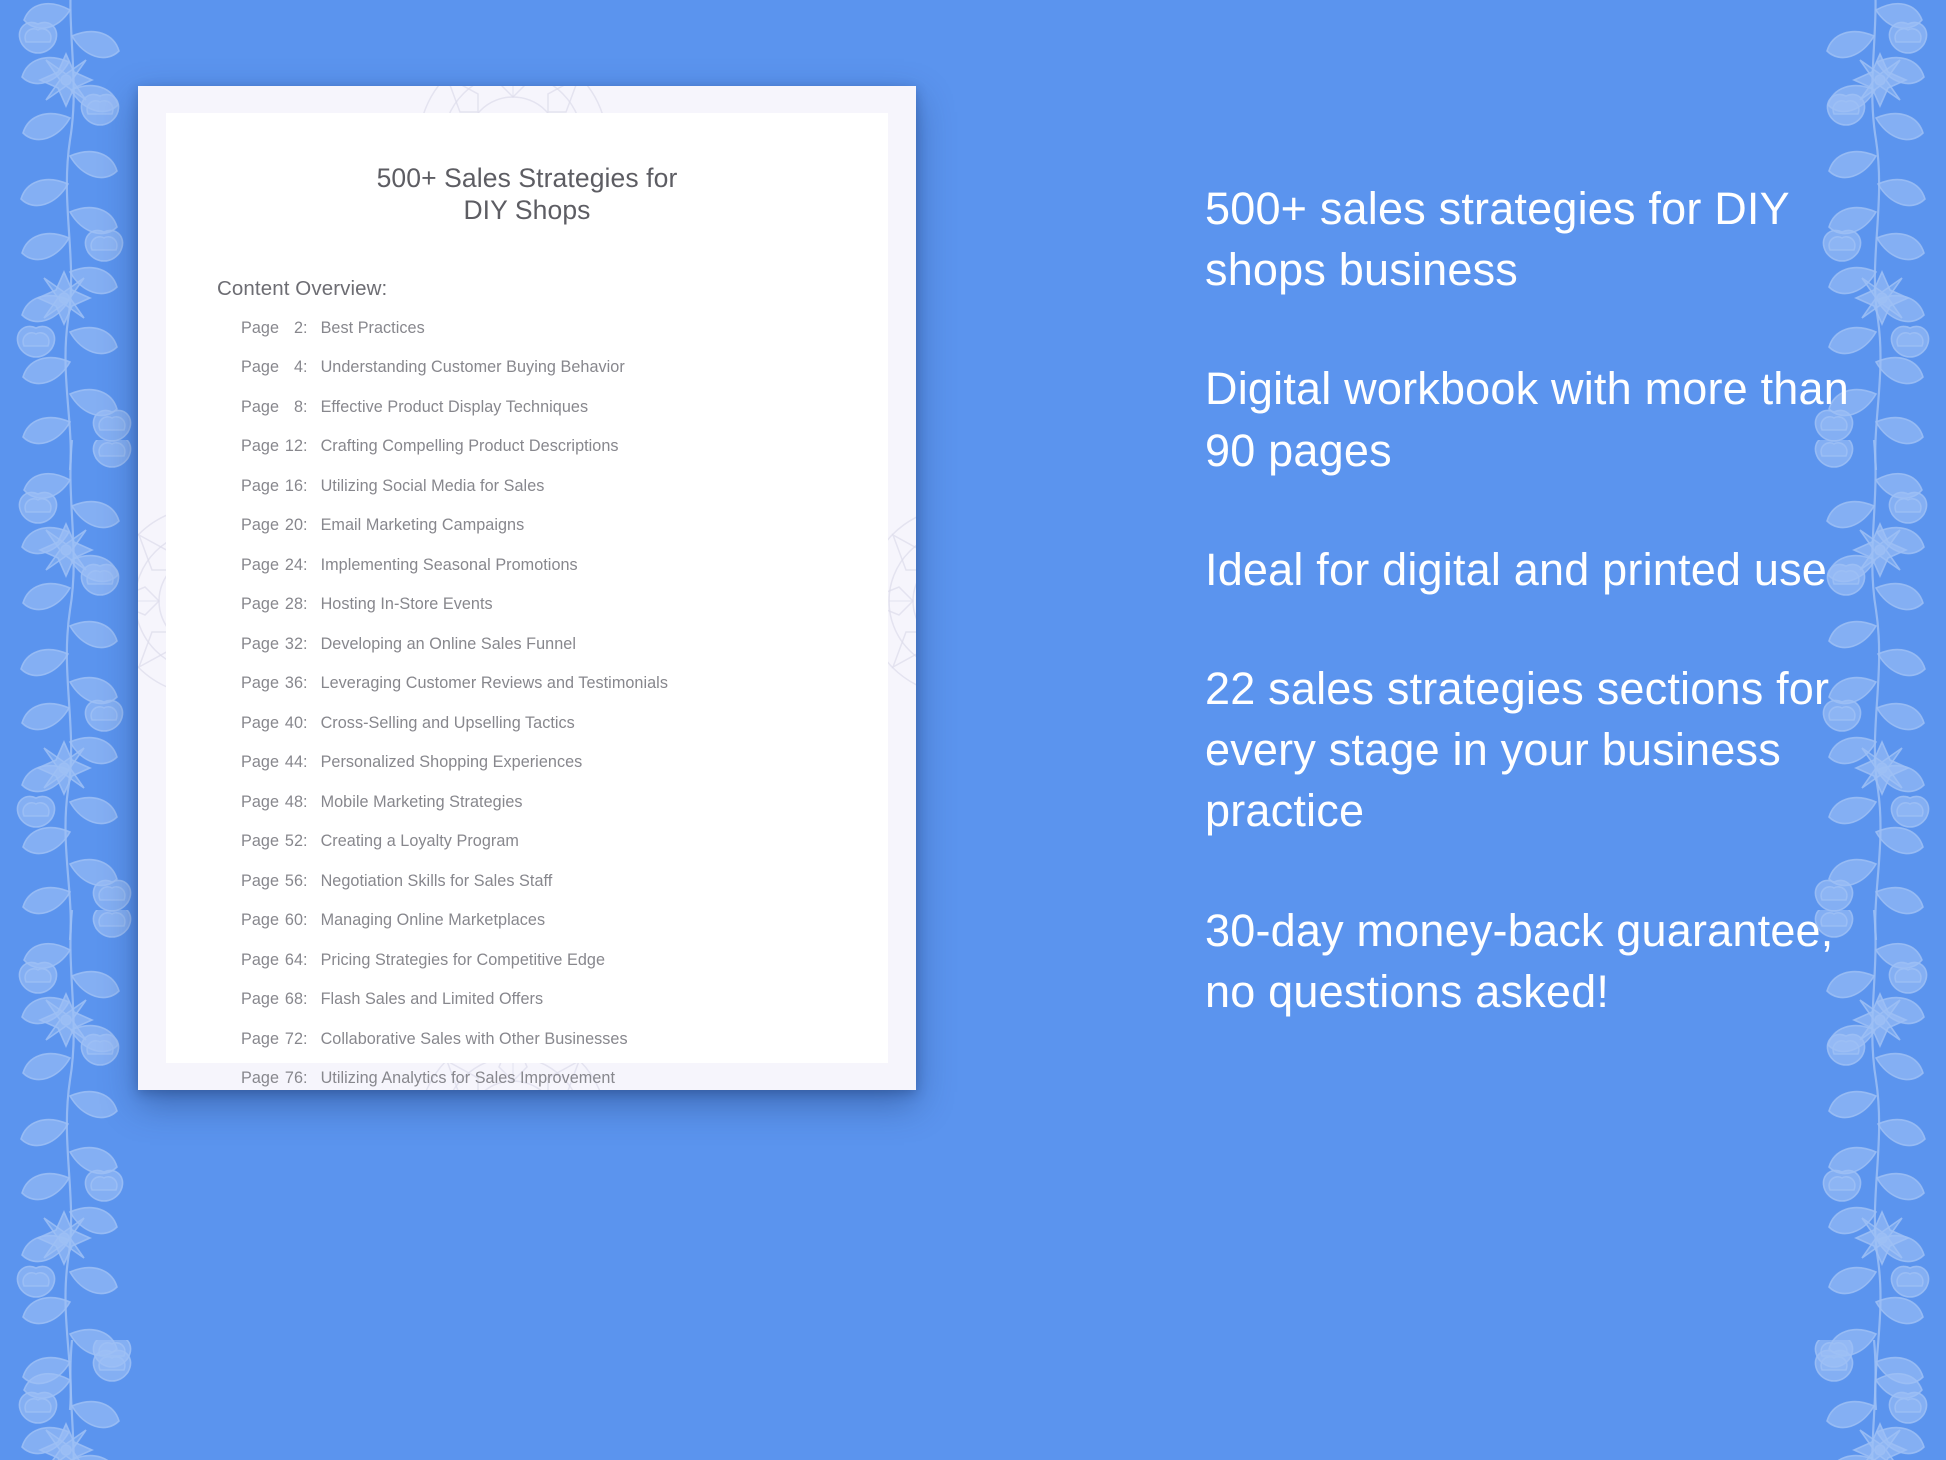 This screenshot has height=1460, width=1946. I want to click on toc-entry-page-number: 8, so click(298, 406).